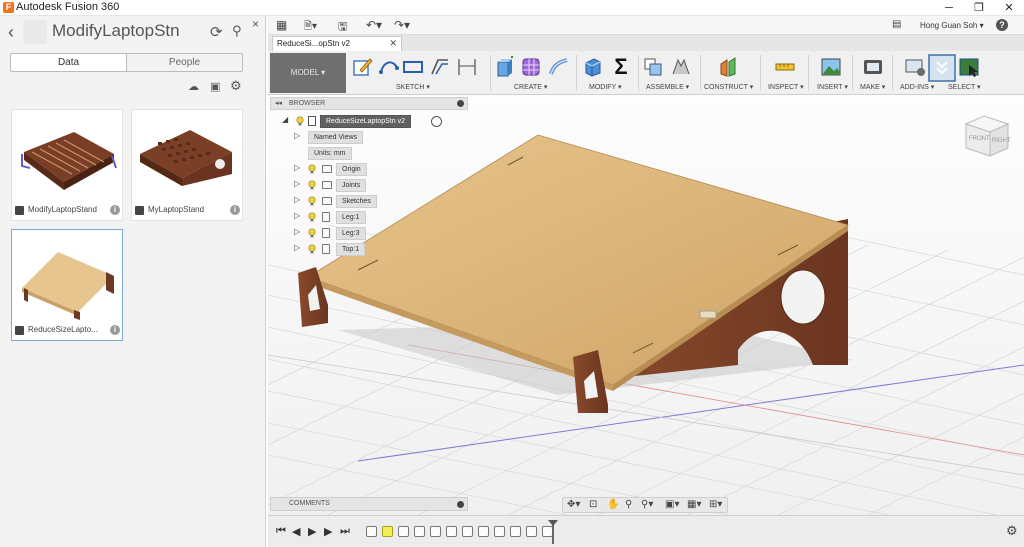 The height and width of the screenshot is (547, 1024). What do you see at coordinates (653, 67) in the screenshot?
I see `new-component-icon` at bounding box center [653, 67].